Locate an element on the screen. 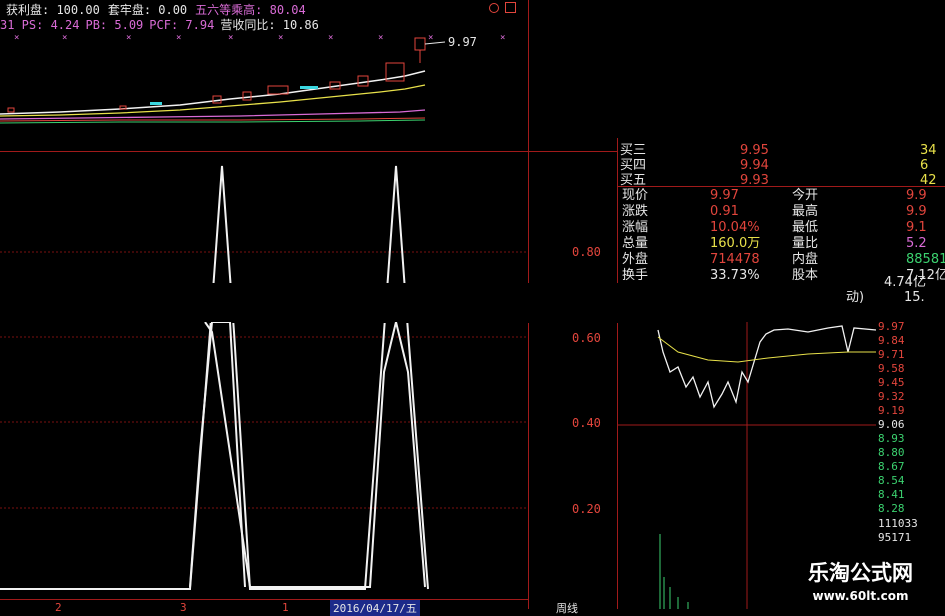  bid-vol: 6 is located at coordinates (924, 165).